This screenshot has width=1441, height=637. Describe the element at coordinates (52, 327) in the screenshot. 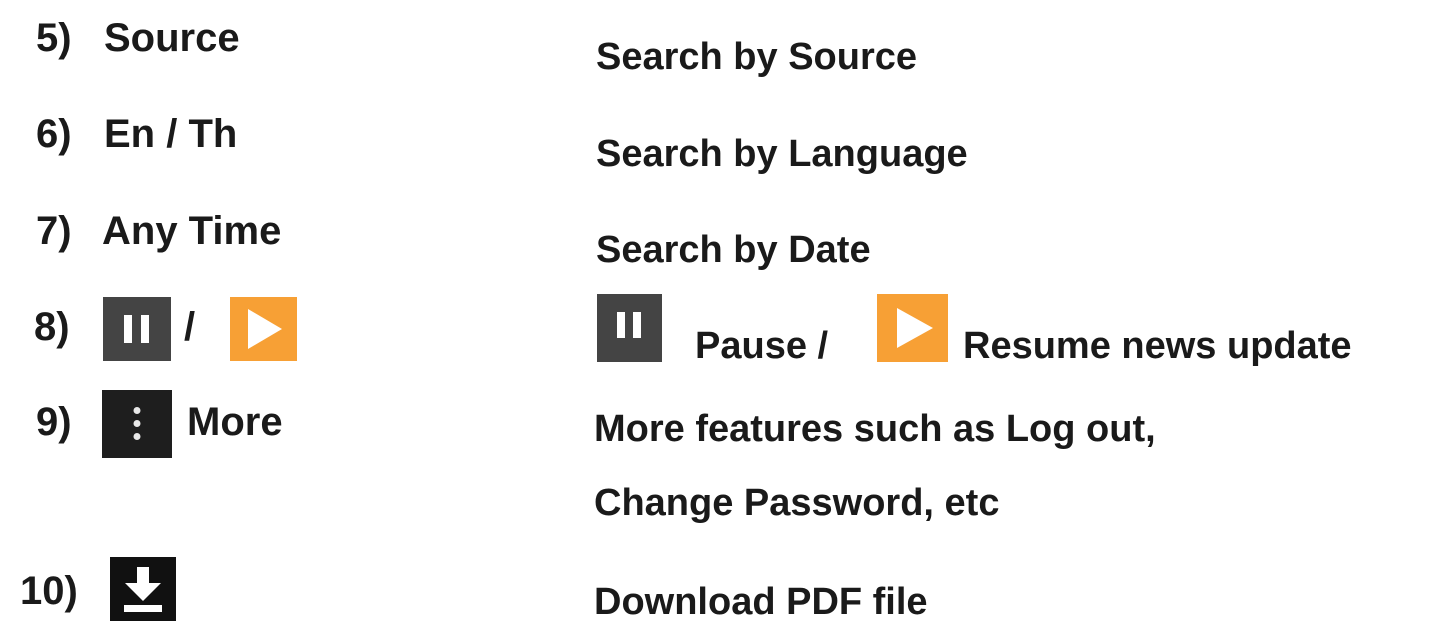

I see `item-number-8: 8)` at that location.